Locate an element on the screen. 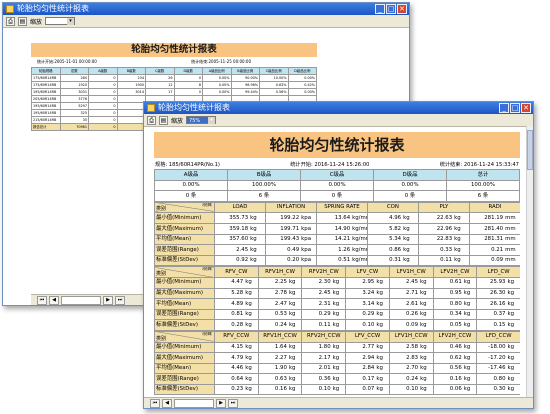 The image size is (550, 414). value-cell: 281.19 is located at coordinates (486, 218).